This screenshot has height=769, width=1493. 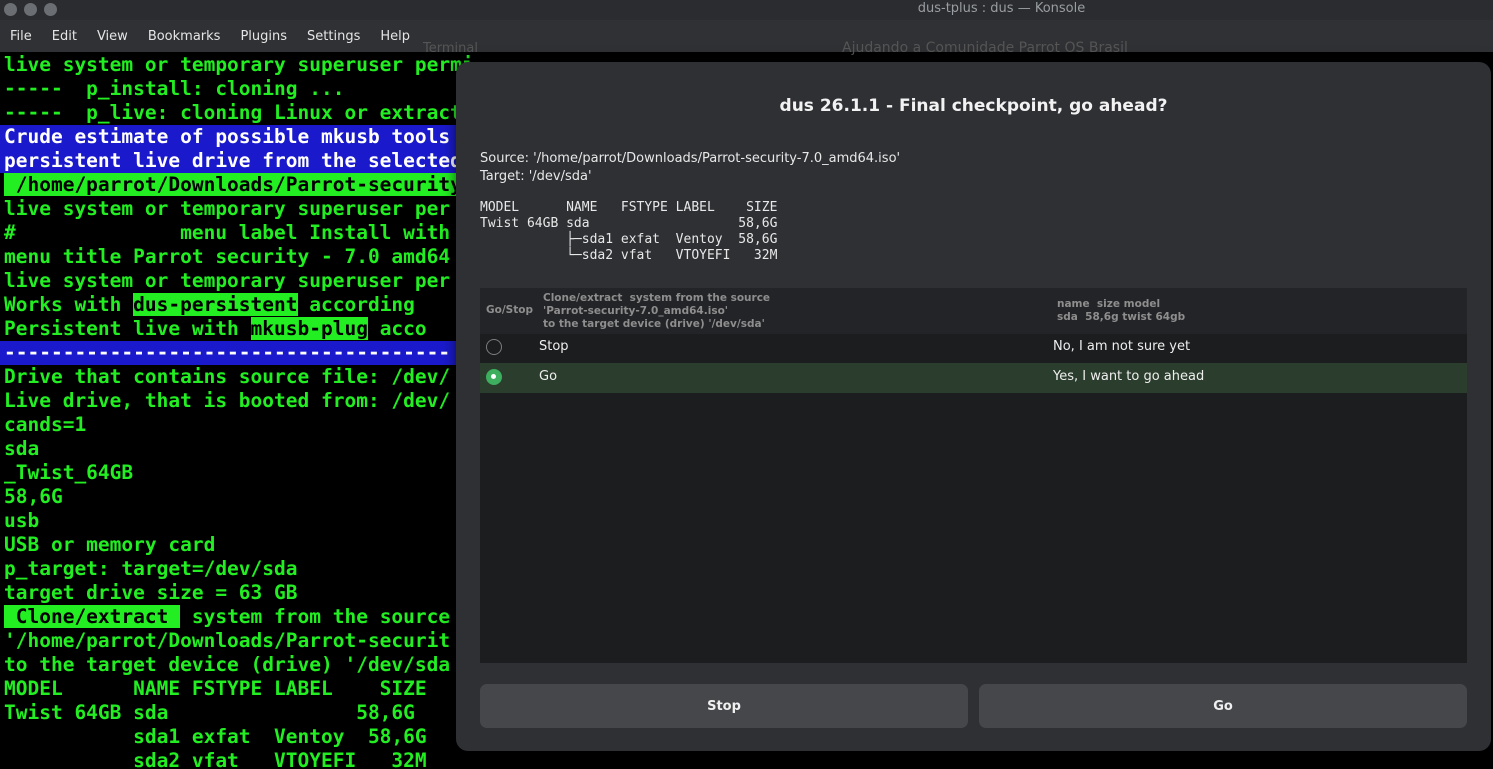 What do you see at coordinates (227, 640) in the screenshot?
I see `terminal-line: '/home/parrot/Downloads/Parrot-securit` at bounding box center [227, 640].